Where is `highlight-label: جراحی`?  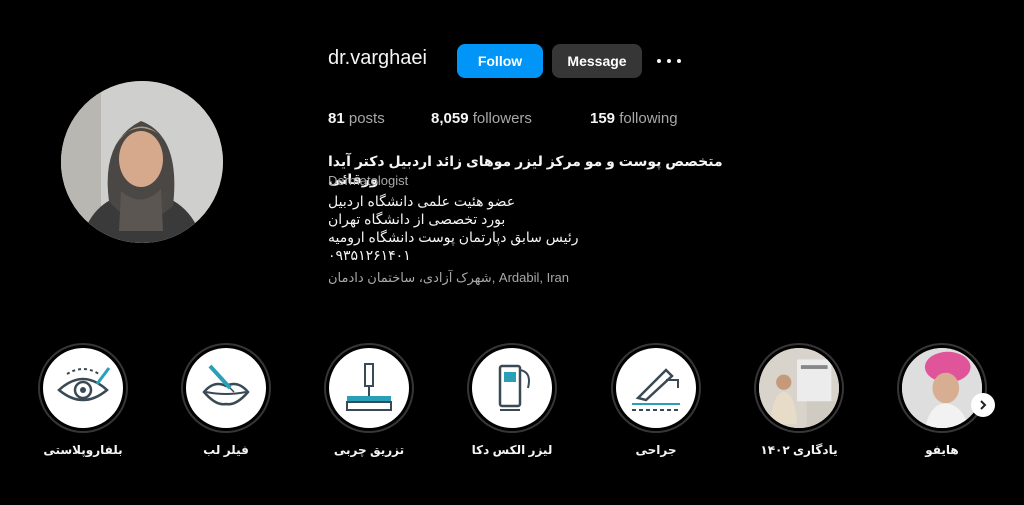
highlight-label: جراحی is located at coordinates (656, 450).